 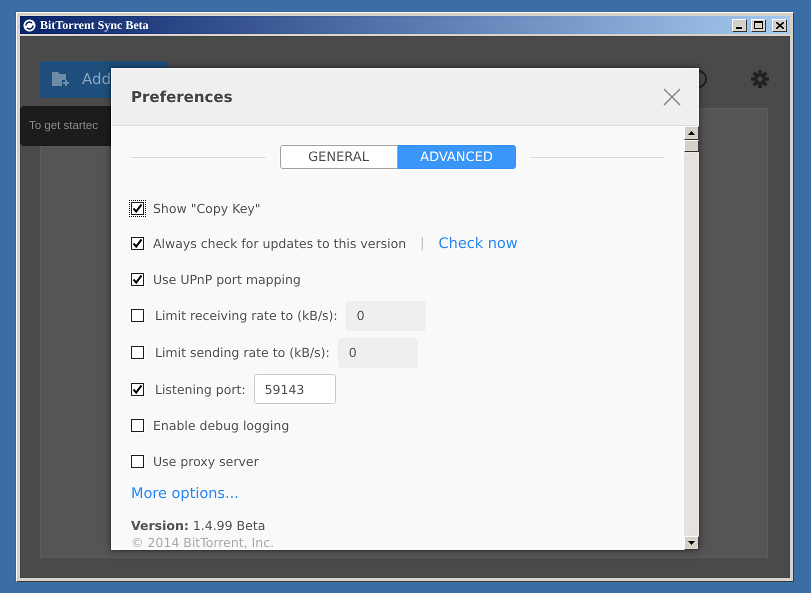 I want to click on version-text: Version: 1.4.99 Beta, so click(x=198, y=525).